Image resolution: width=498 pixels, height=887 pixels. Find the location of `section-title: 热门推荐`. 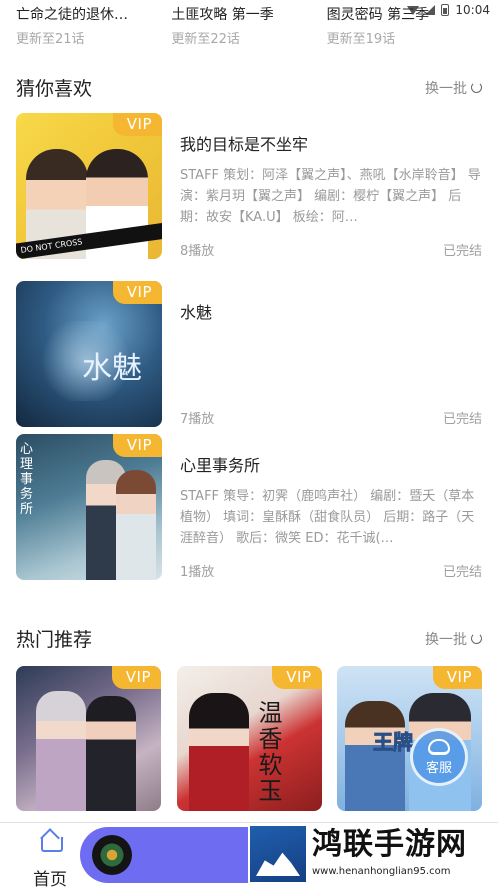

section-title: 热门推荐 is located at coordinates (54, 640).